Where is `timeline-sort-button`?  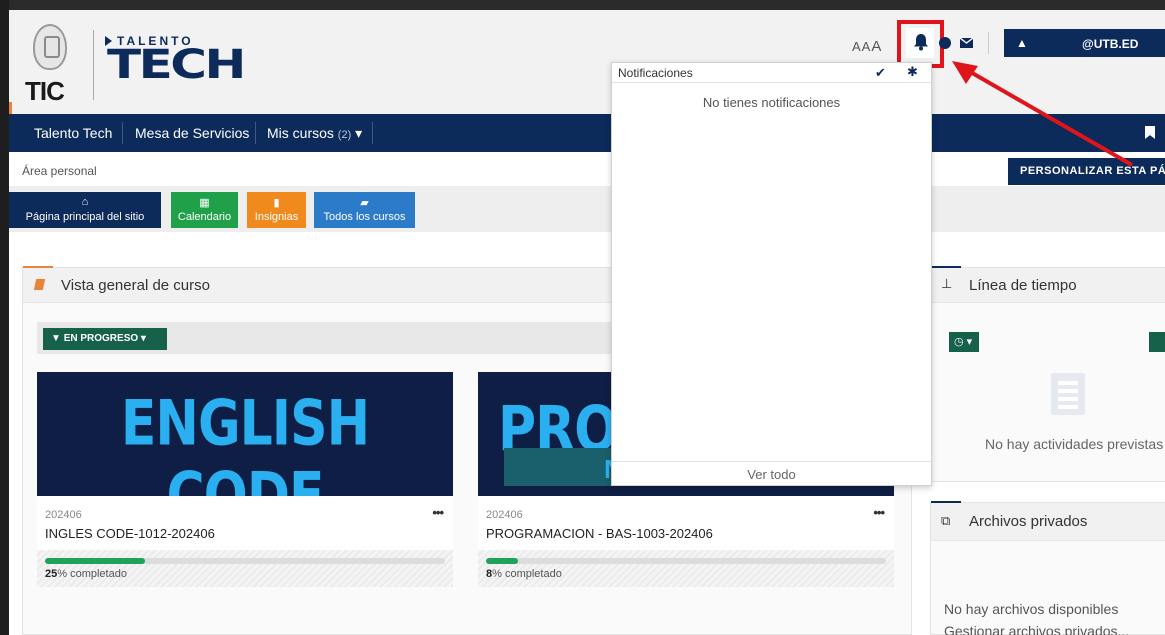 timeline-sort-button is located at coordinates (1157, 342).